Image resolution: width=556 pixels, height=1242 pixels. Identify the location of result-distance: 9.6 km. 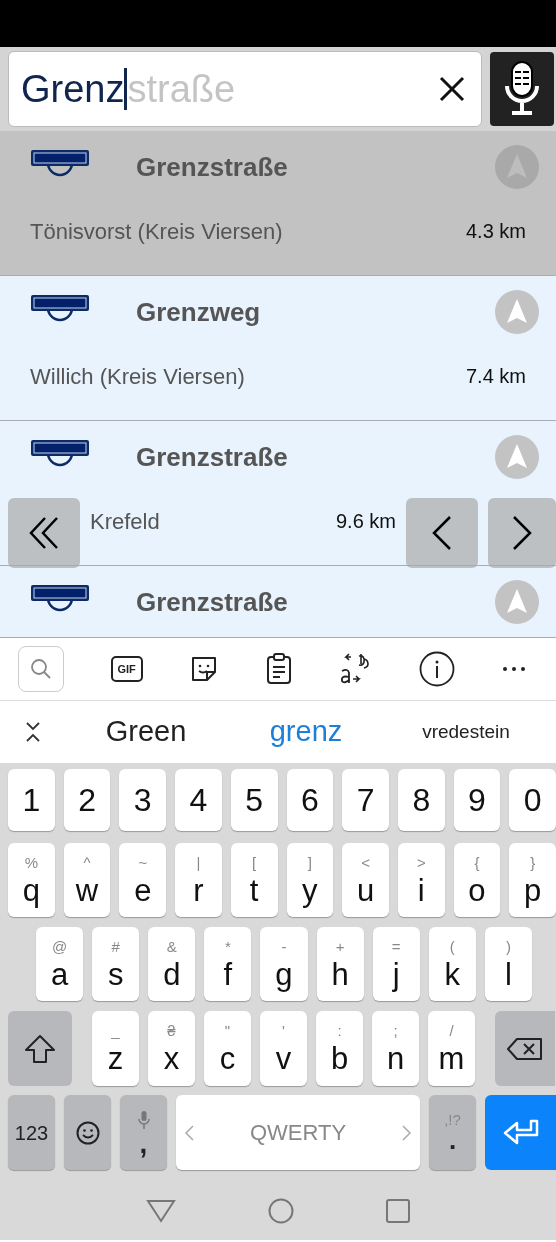
(365, 521).